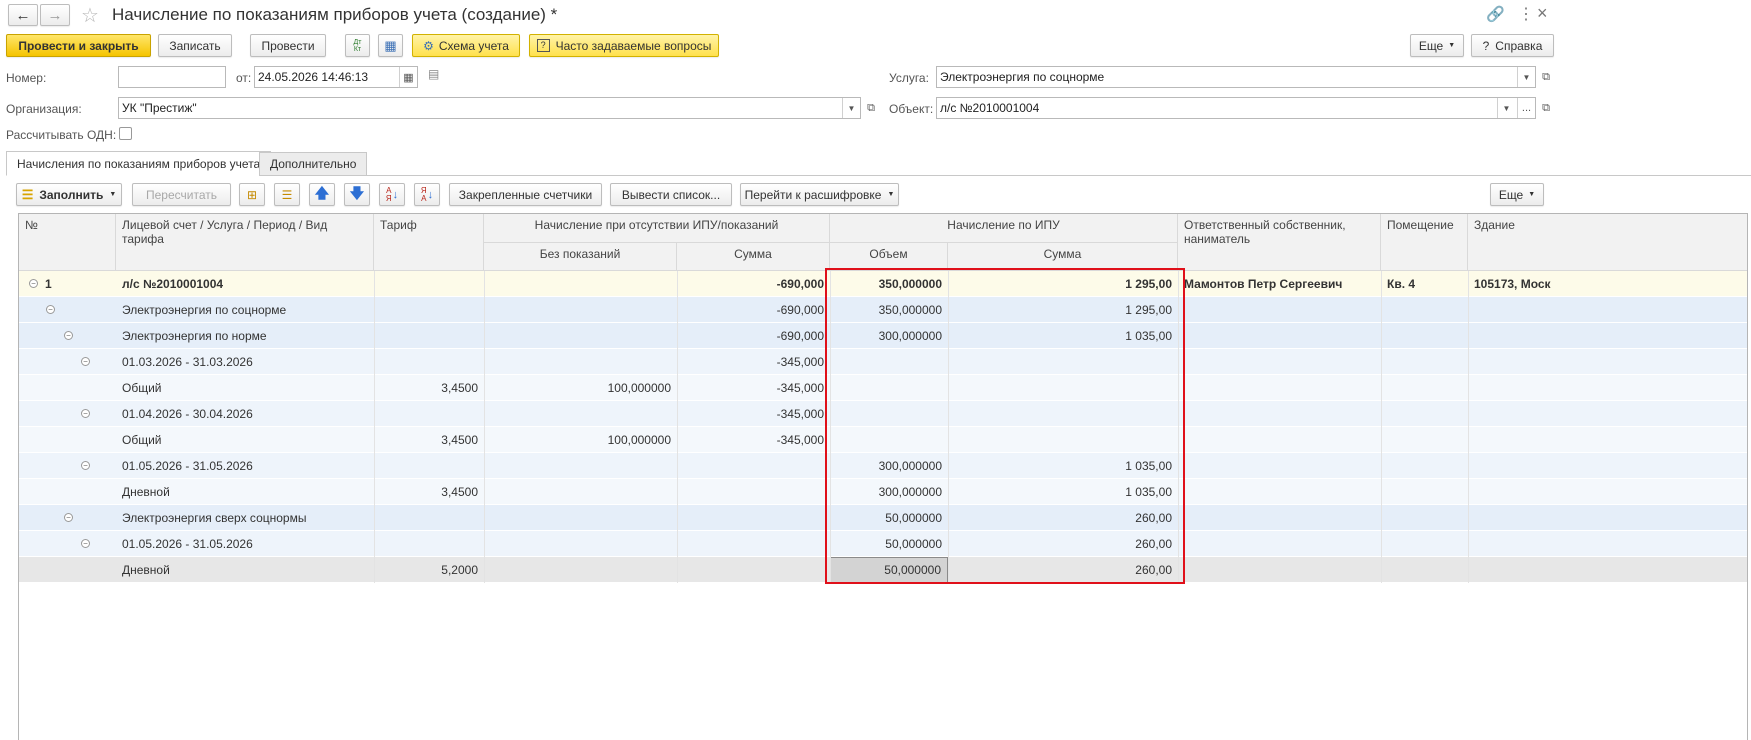  I want to click on comment-icon: ▤, so click(433, 74).